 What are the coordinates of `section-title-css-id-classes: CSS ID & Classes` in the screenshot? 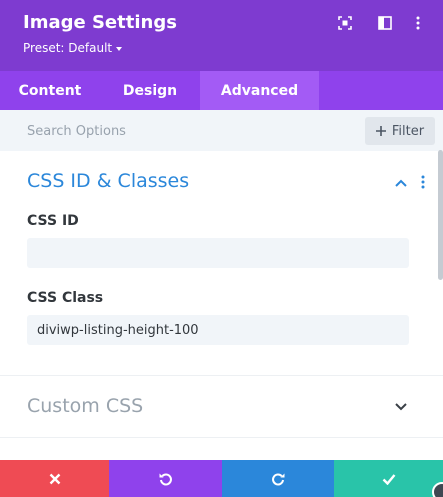 It's located at (108, 181).